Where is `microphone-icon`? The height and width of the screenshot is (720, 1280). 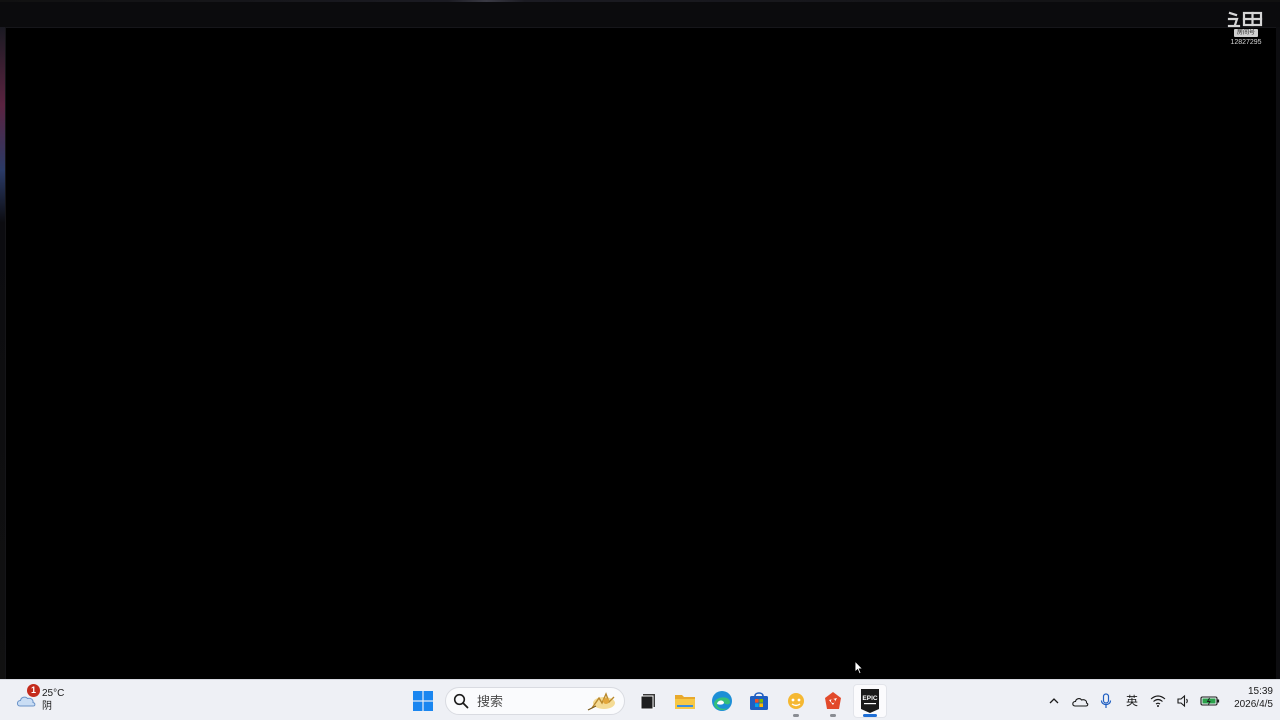 microphone-icon is located at coordinates (1106, 700).